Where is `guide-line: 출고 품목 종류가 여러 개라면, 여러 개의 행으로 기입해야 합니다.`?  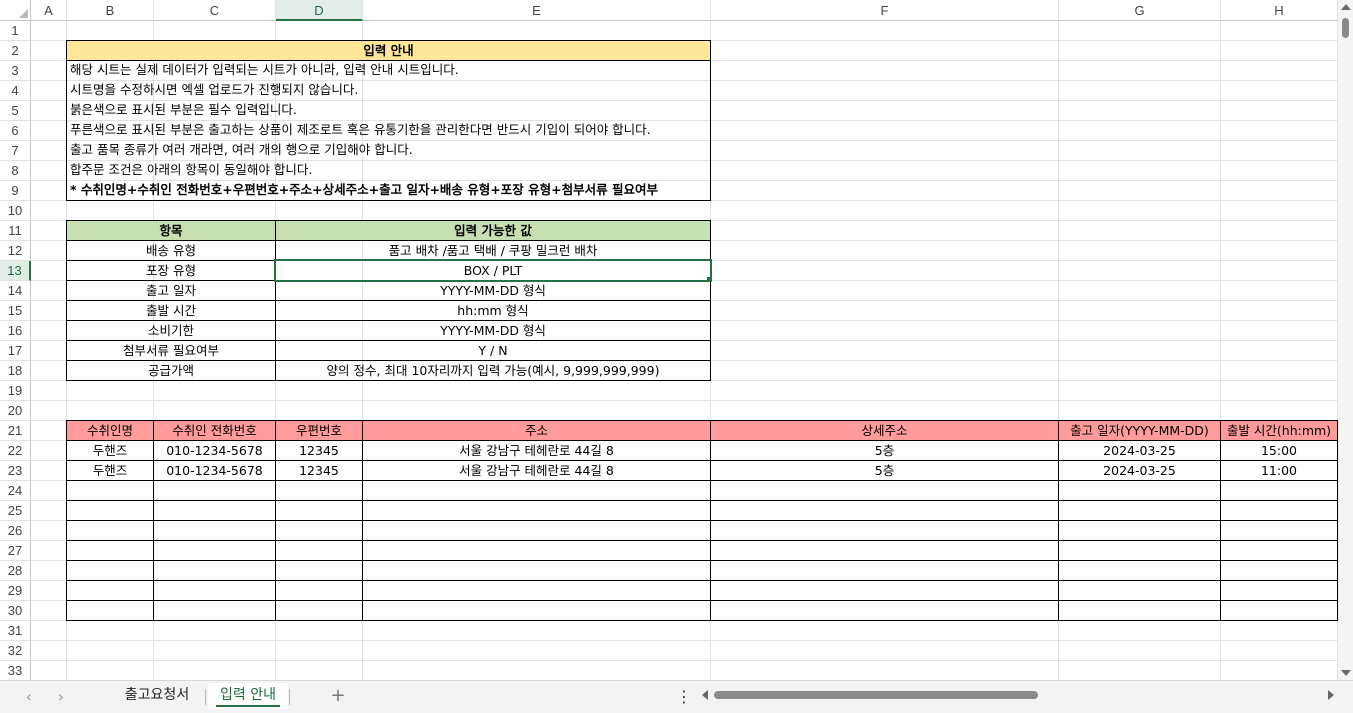 guide-line: 출고 품목 종류가 여러 개라면, 여러 개의 행으로 기입해야 합니다. is located at coordinates (388, 150).